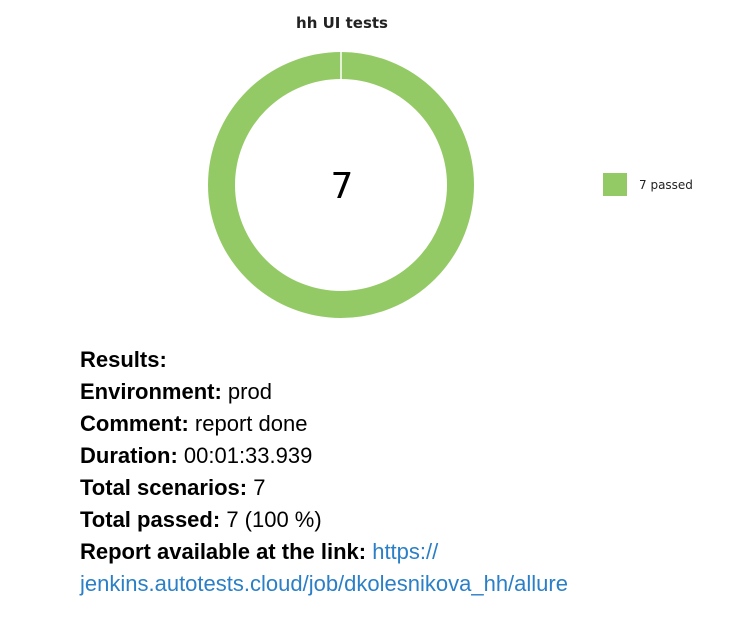  What do you see at coordinates (666, 184) in the screenshot?
I see `legend-label-passed: 7 passed` at bounding box center [666, 184].